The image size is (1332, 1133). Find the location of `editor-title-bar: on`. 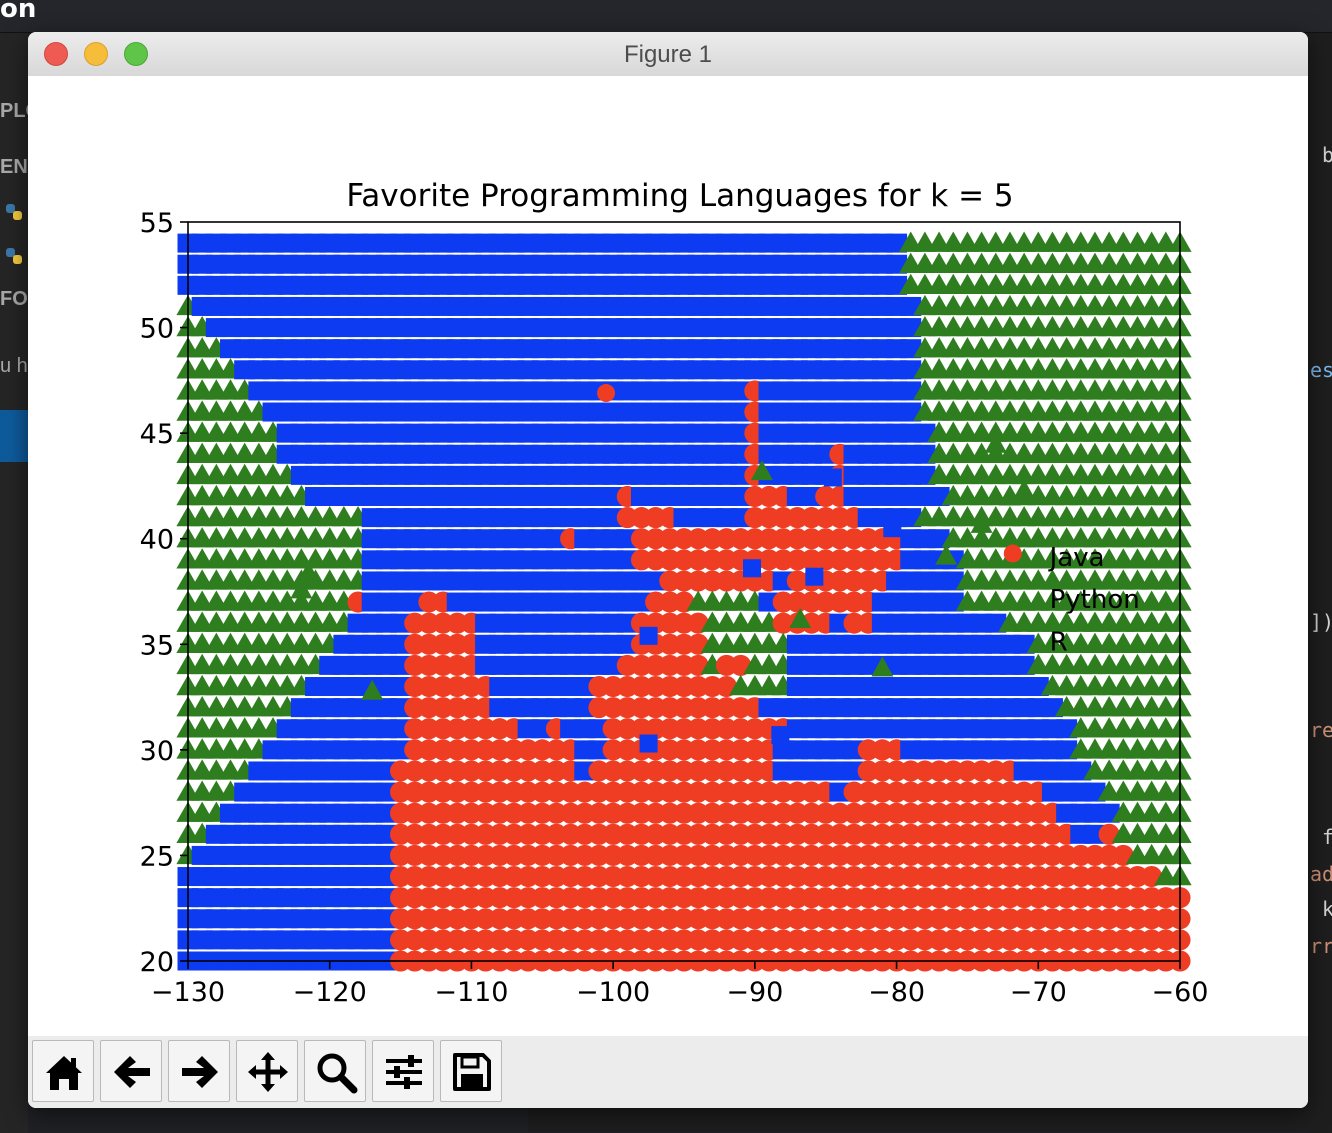

editor-title-bar: on is located at coordinates (666, 16).